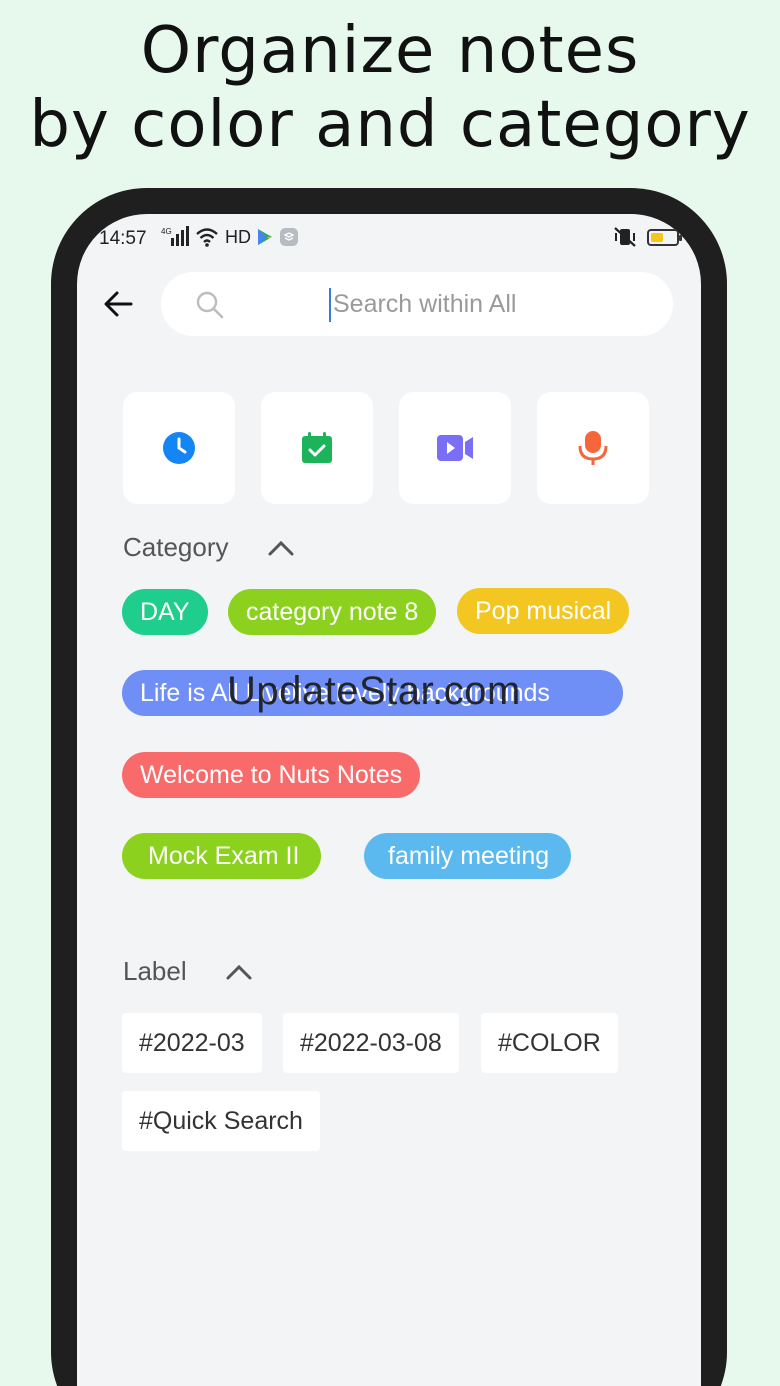  Describe the element at coordinates (188, 971) in the screenshot. I see `label-header: Label` at that location.